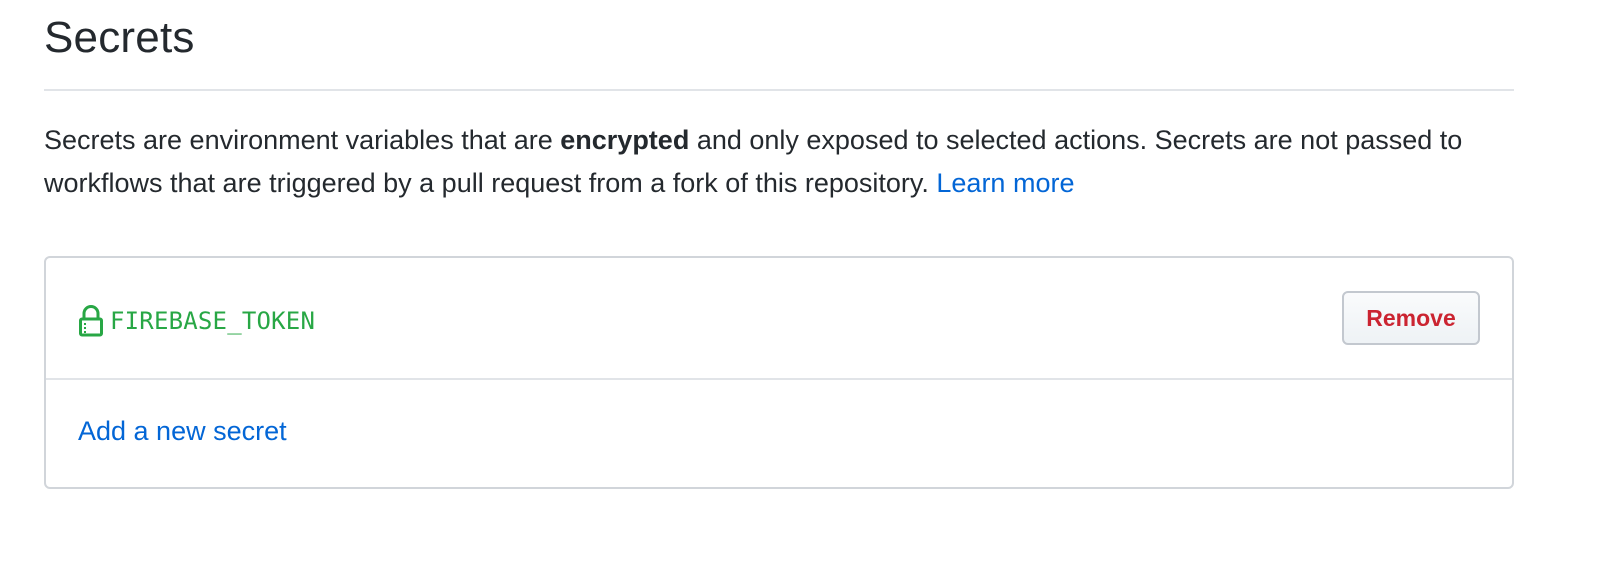 This screenshot has width=1616, height=568. I want to click on add-new-secret-link: Add a new secret, so click(182, 431).